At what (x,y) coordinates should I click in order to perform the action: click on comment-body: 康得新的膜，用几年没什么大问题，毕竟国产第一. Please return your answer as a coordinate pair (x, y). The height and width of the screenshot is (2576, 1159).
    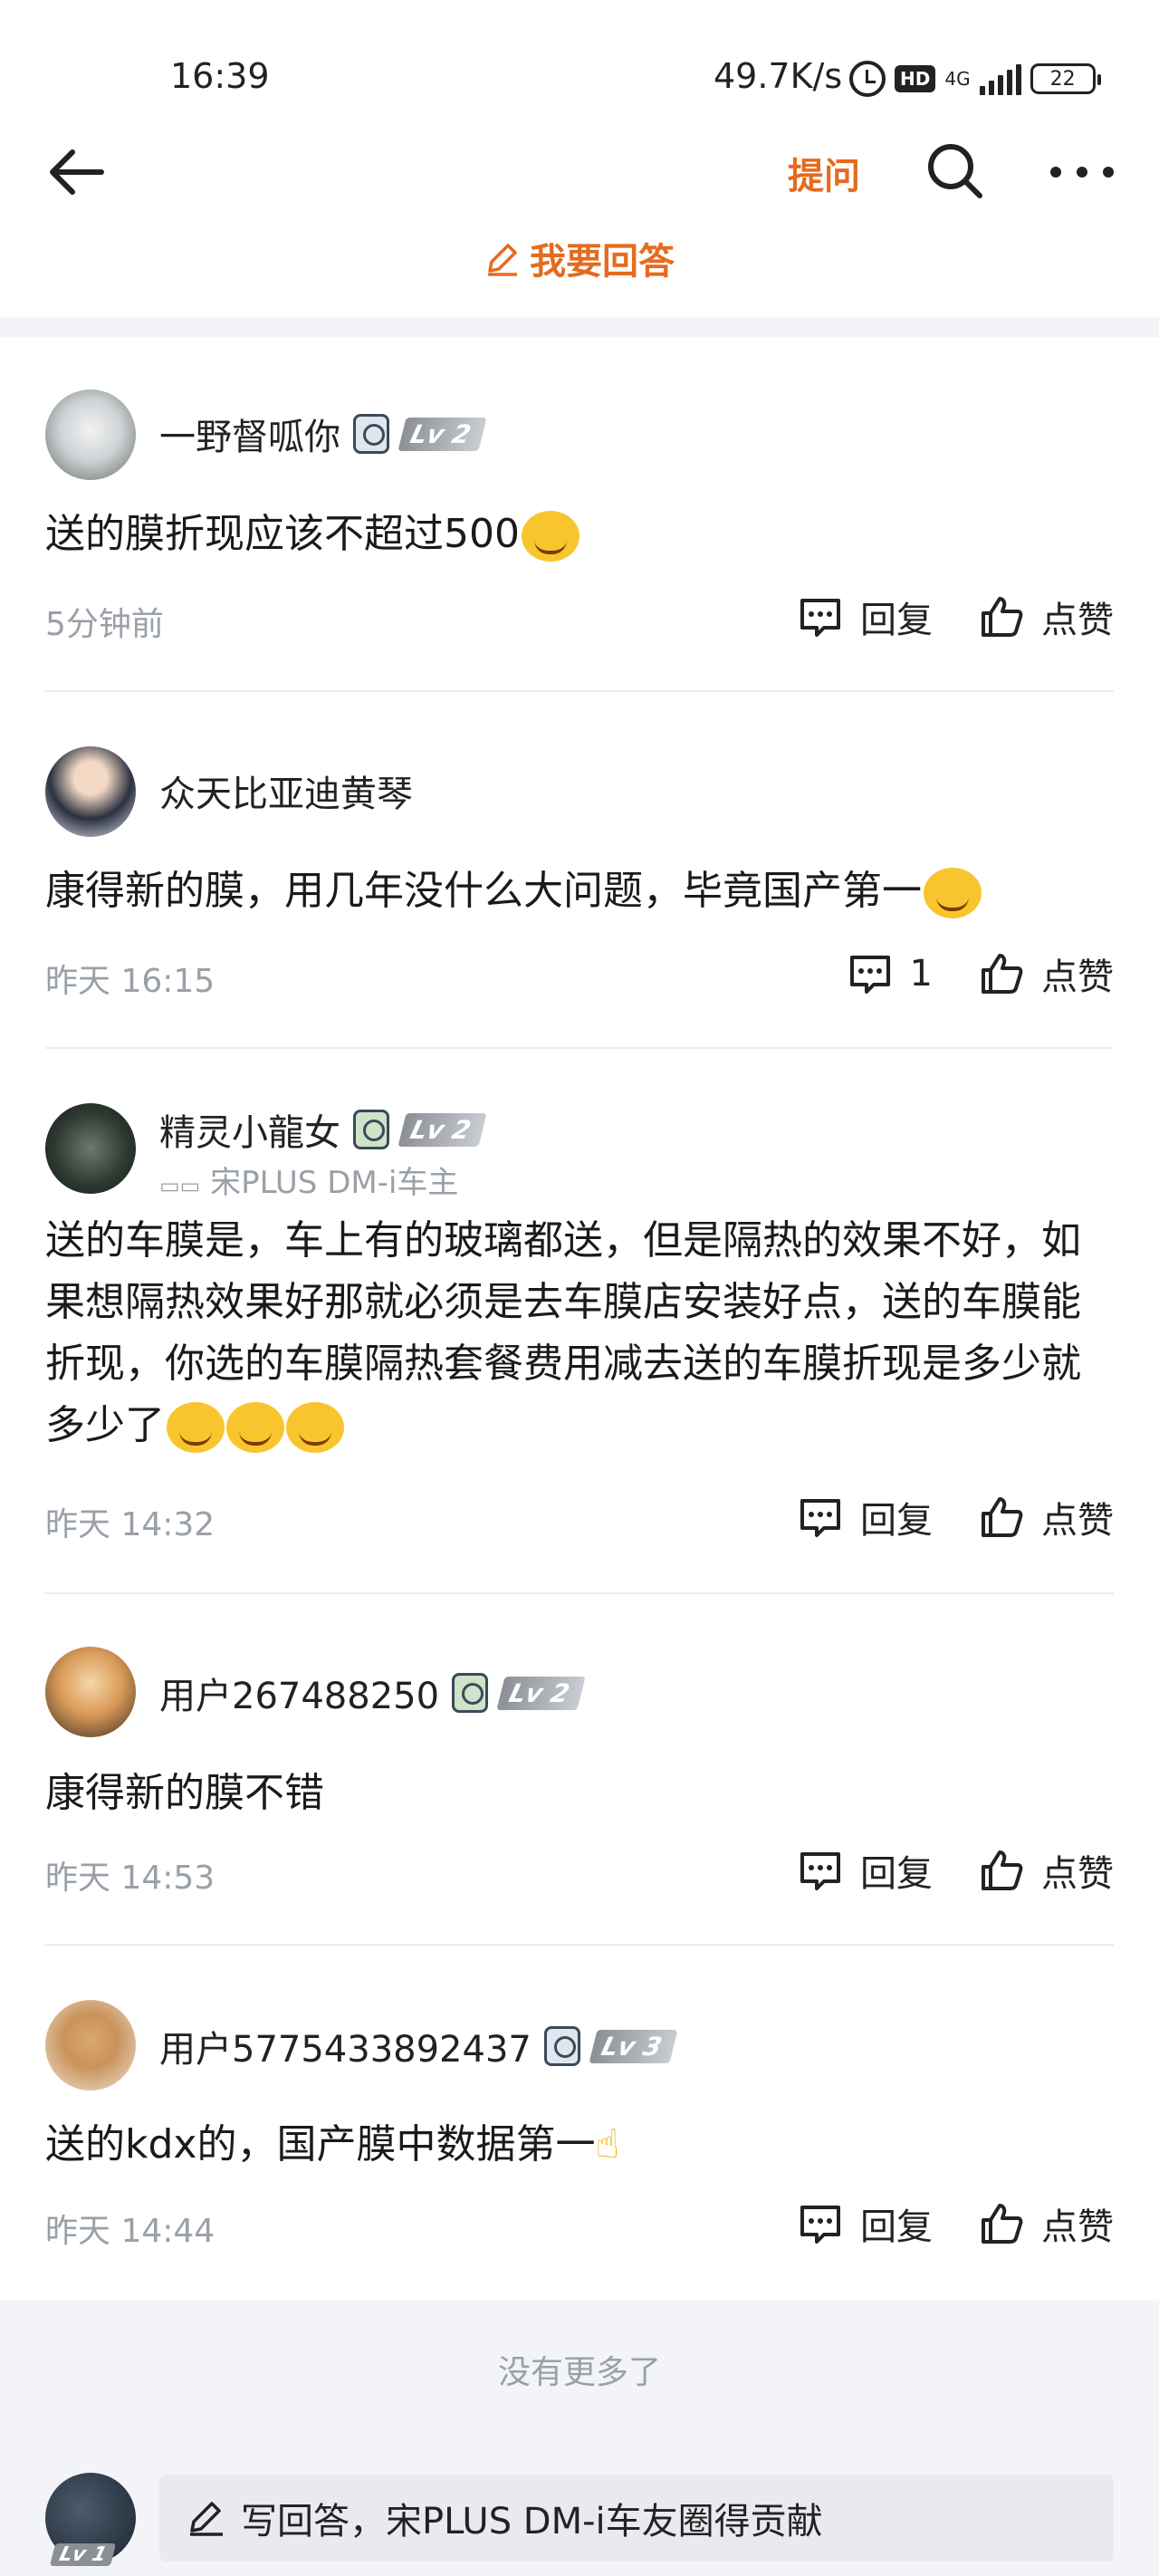
    Looking at the image, I should click on (484, 891).